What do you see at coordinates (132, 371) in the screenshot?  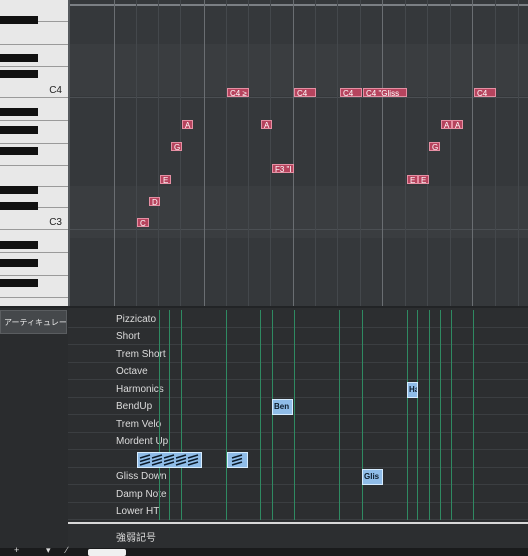 I see `lane-label: Octave` at bounding box center [132, 371].